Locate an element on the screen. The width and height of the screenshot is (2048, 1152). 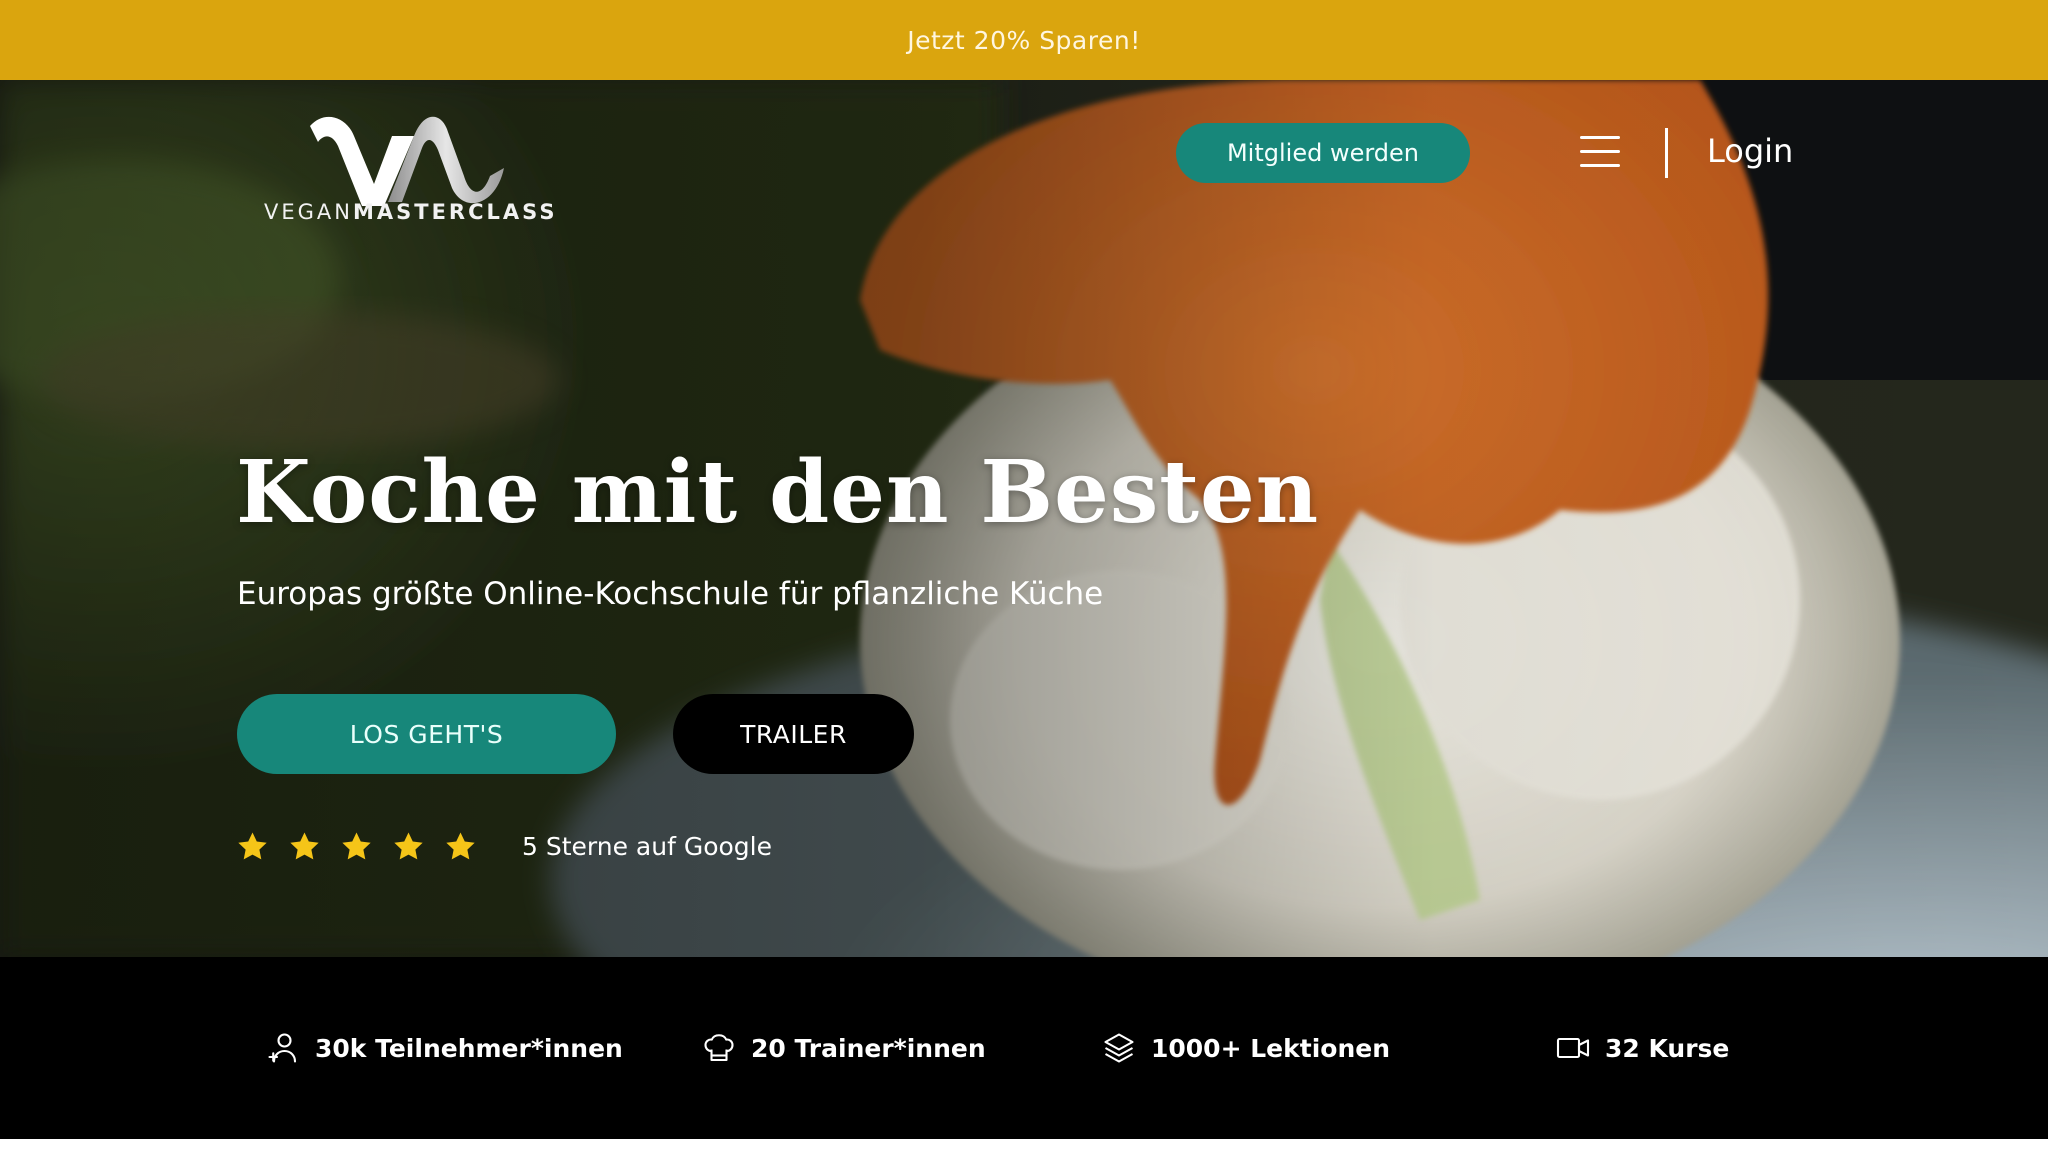
page-bottom is located at coordinates (1024, 1145).